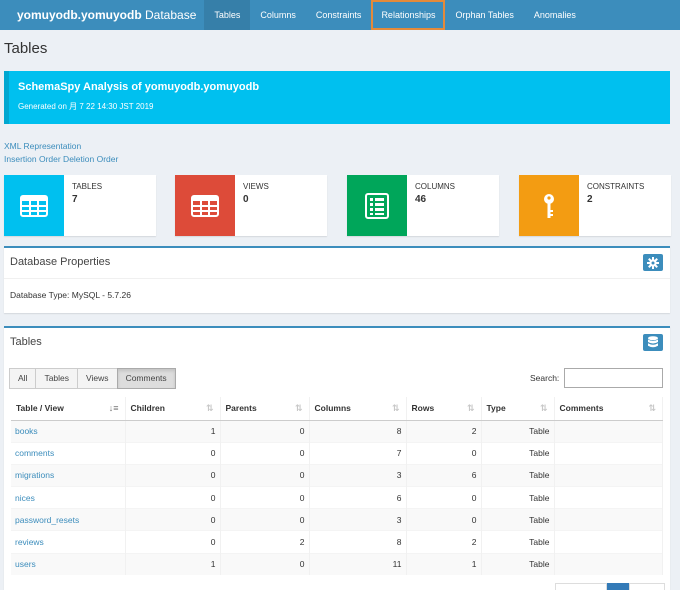  What do you see at coordinates (358, 497) in the screenshot?
I see `columns-cell: 6` at bounding box center [358, 497].